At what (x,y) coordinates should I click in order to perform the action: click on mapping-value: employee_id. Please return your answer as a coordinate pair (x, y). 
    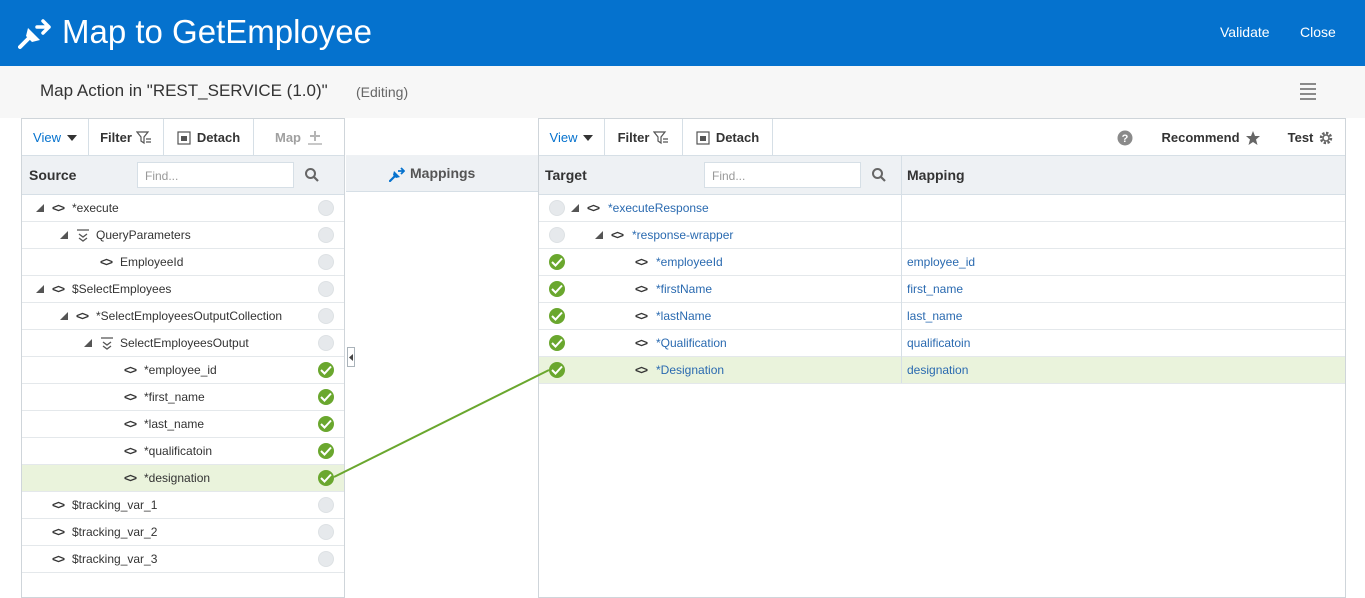
    Looking at the image, I should click on (941, 262).